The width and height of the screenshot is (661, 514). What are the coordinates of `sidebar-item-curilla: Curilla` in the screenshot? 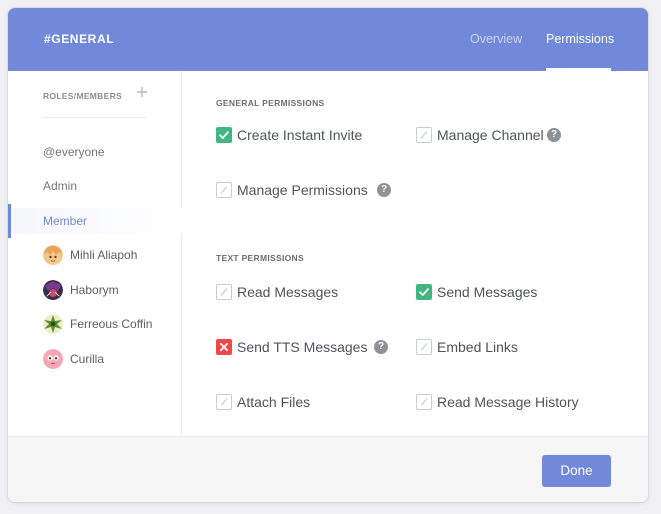 It's located at (95, 359).